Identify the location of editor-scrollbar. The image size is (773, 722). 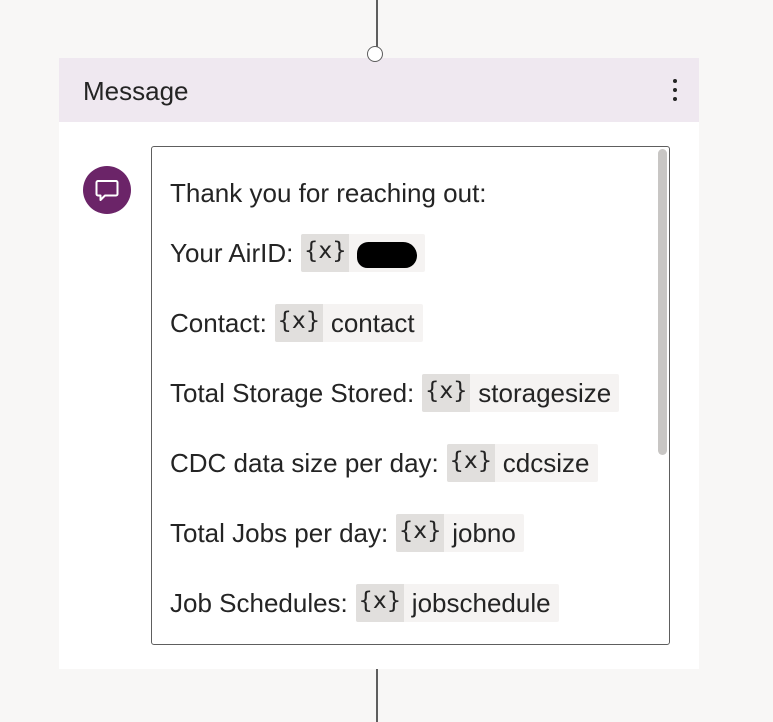
(662, 302).